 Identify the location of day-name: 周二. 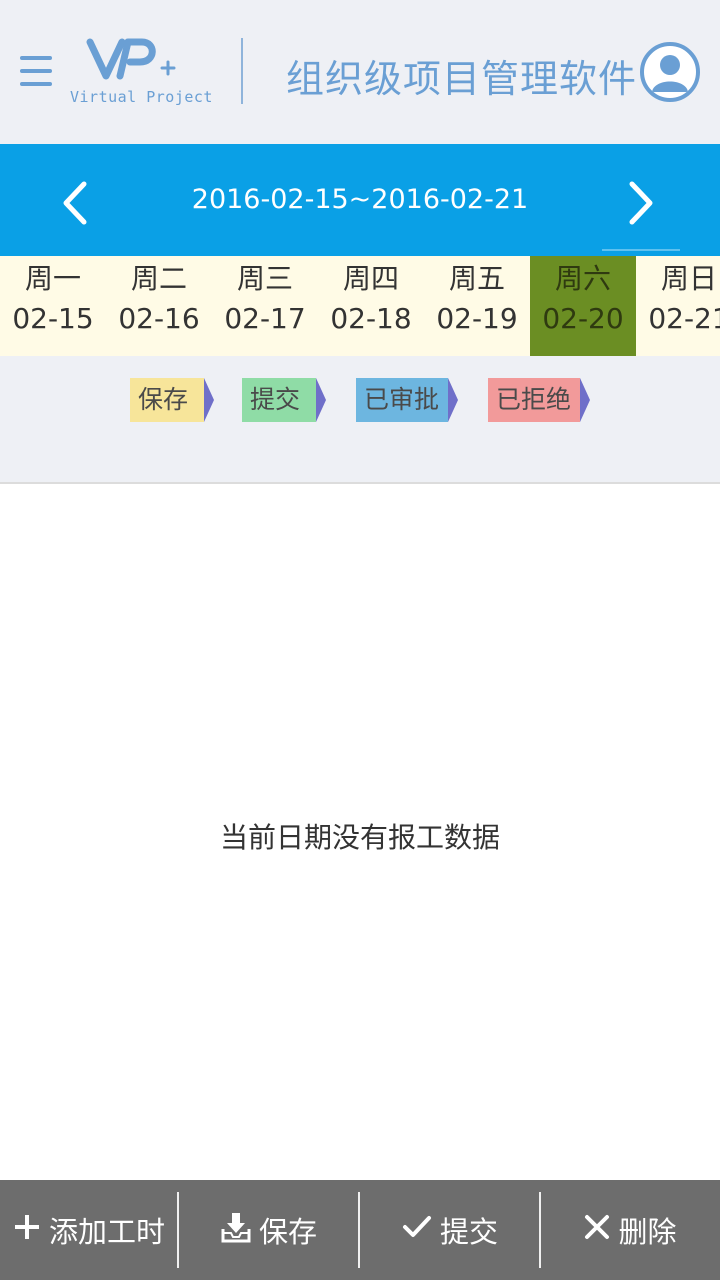
(158, 278).